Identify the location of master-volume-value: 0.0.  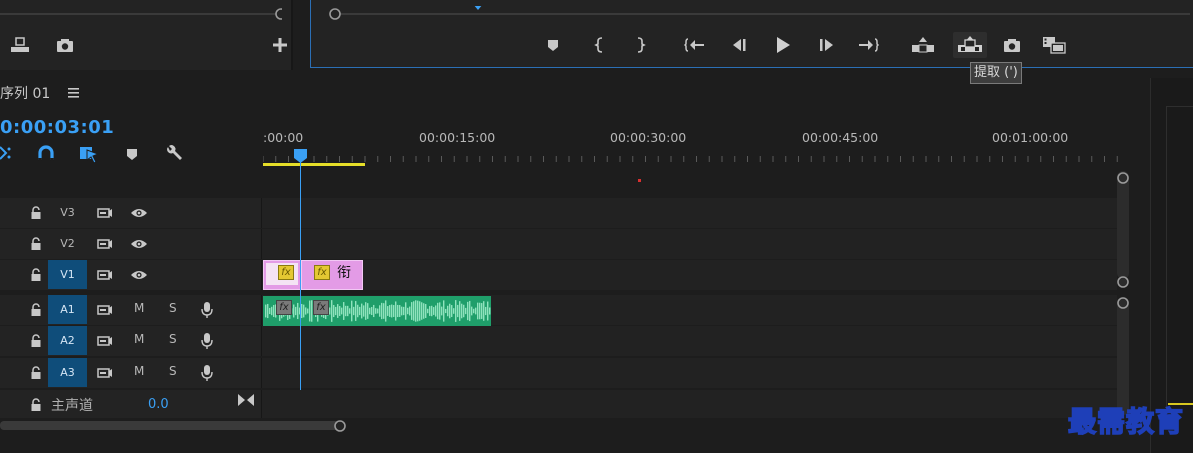
(158, 404).